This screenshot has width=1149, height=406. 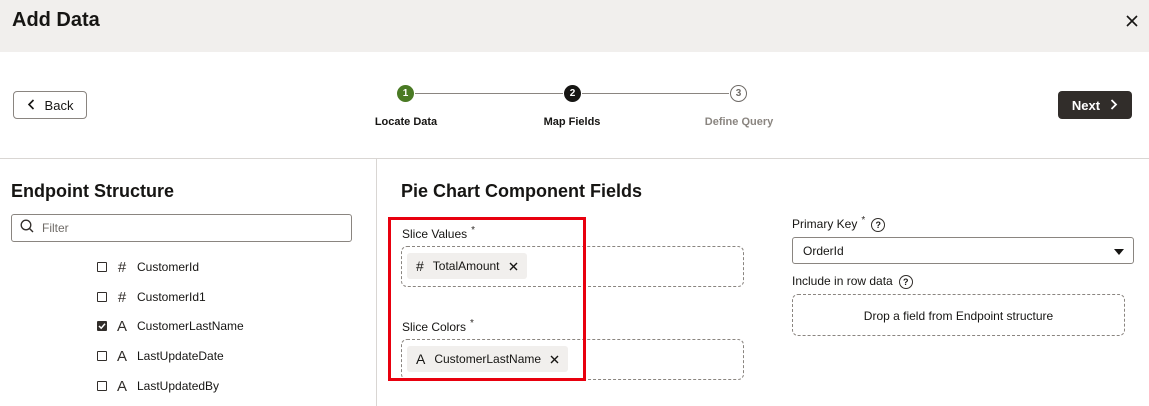 What do you see at coordinates (59, 105) in the screenshot?
I see `back-button-label: Back` at bounding box center [59, 105].